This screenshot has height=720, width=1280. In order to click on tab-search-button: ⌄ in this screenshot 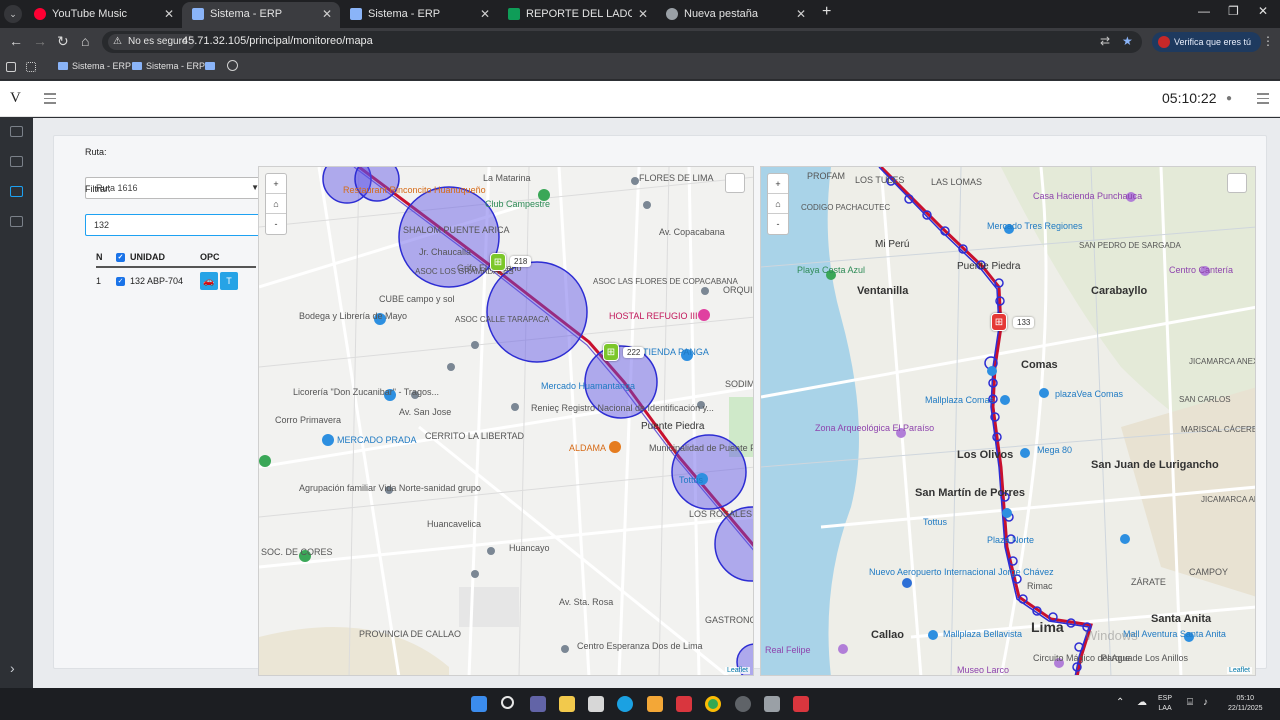, I will do `click(13, 14)`.